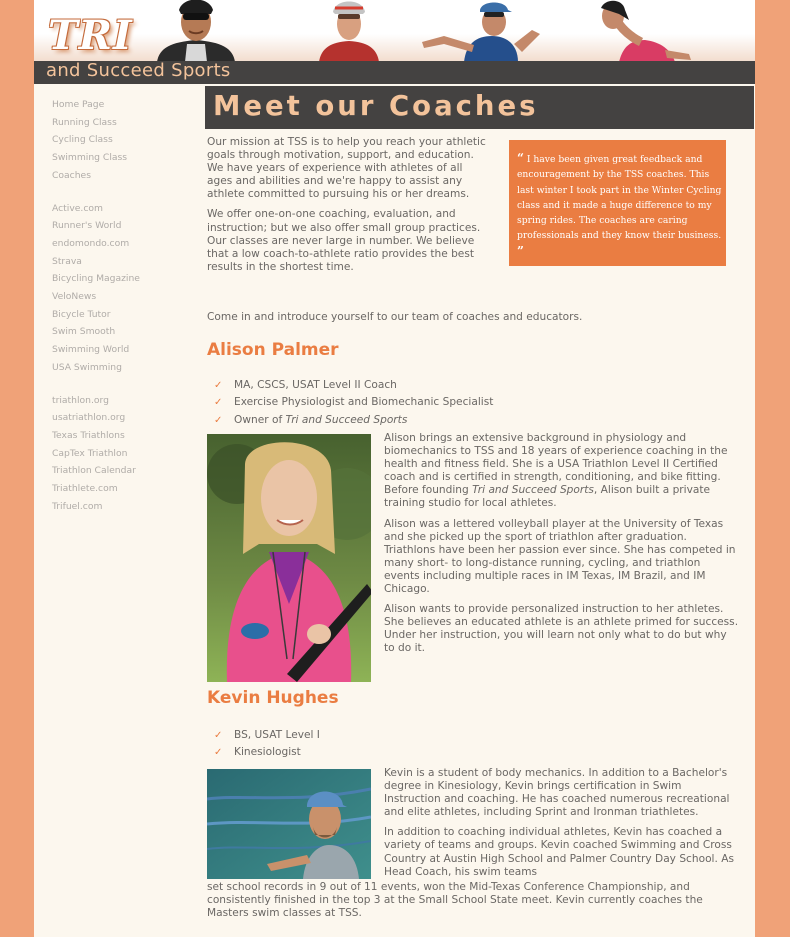  What do you see at coordinates (127, 401) in the screenshot?
I see `sidebar-link-triathlon-org: triathlon.org` at bounding box center [127, 401].